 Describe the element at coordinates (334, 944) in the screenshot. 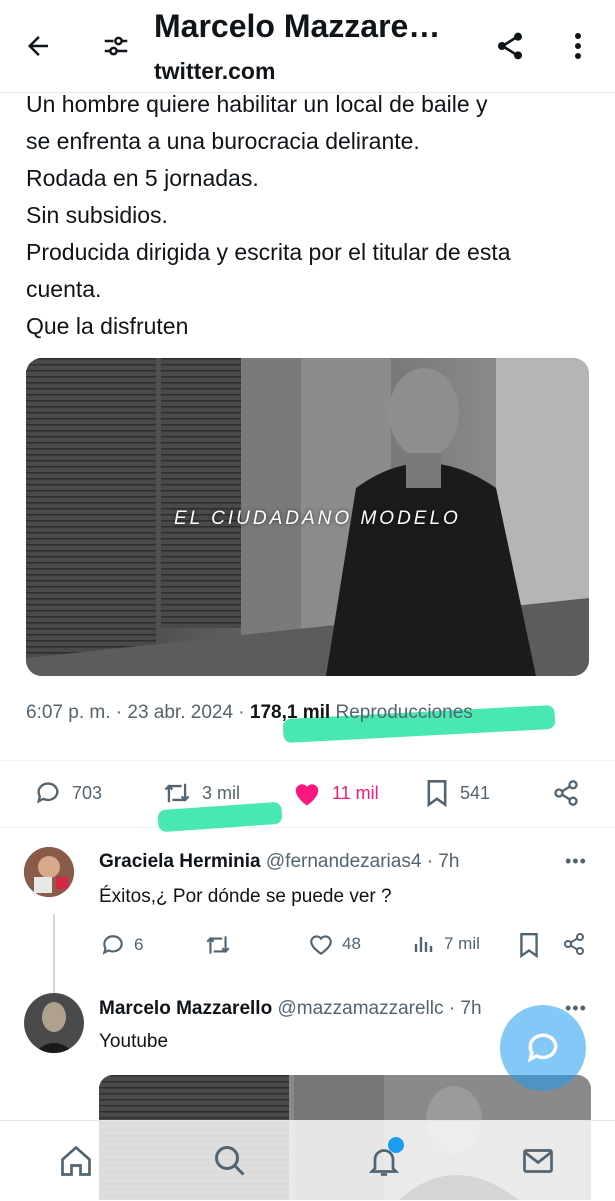

I see `reply-like-button: 48` at that location.